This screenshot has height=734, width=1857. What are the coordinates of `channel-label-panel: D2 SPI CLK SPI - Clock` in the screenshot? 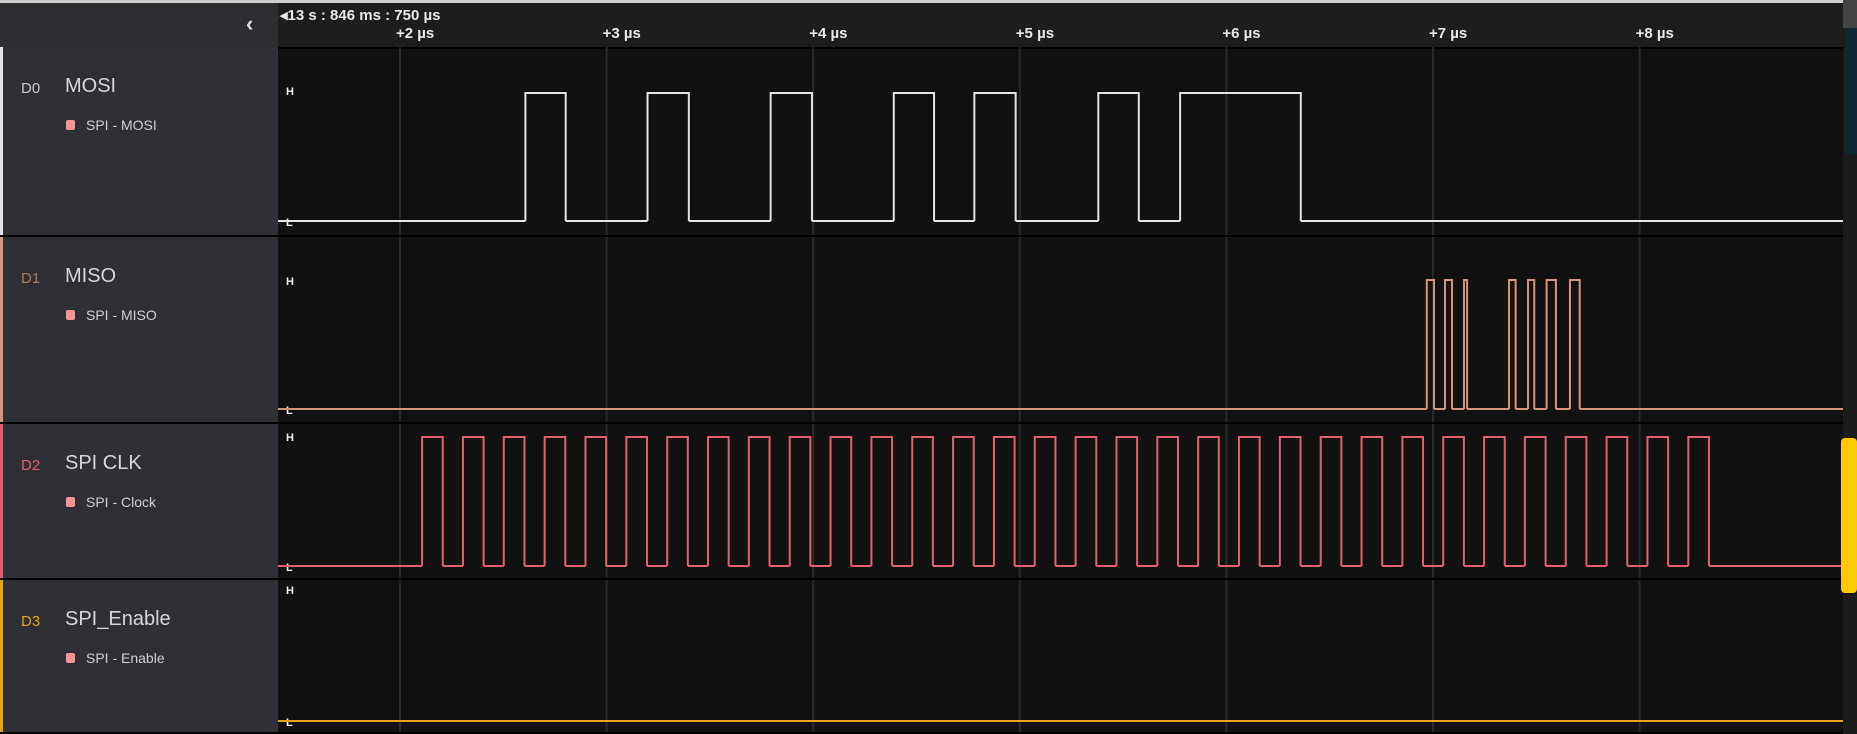 It's located at (139, 501).